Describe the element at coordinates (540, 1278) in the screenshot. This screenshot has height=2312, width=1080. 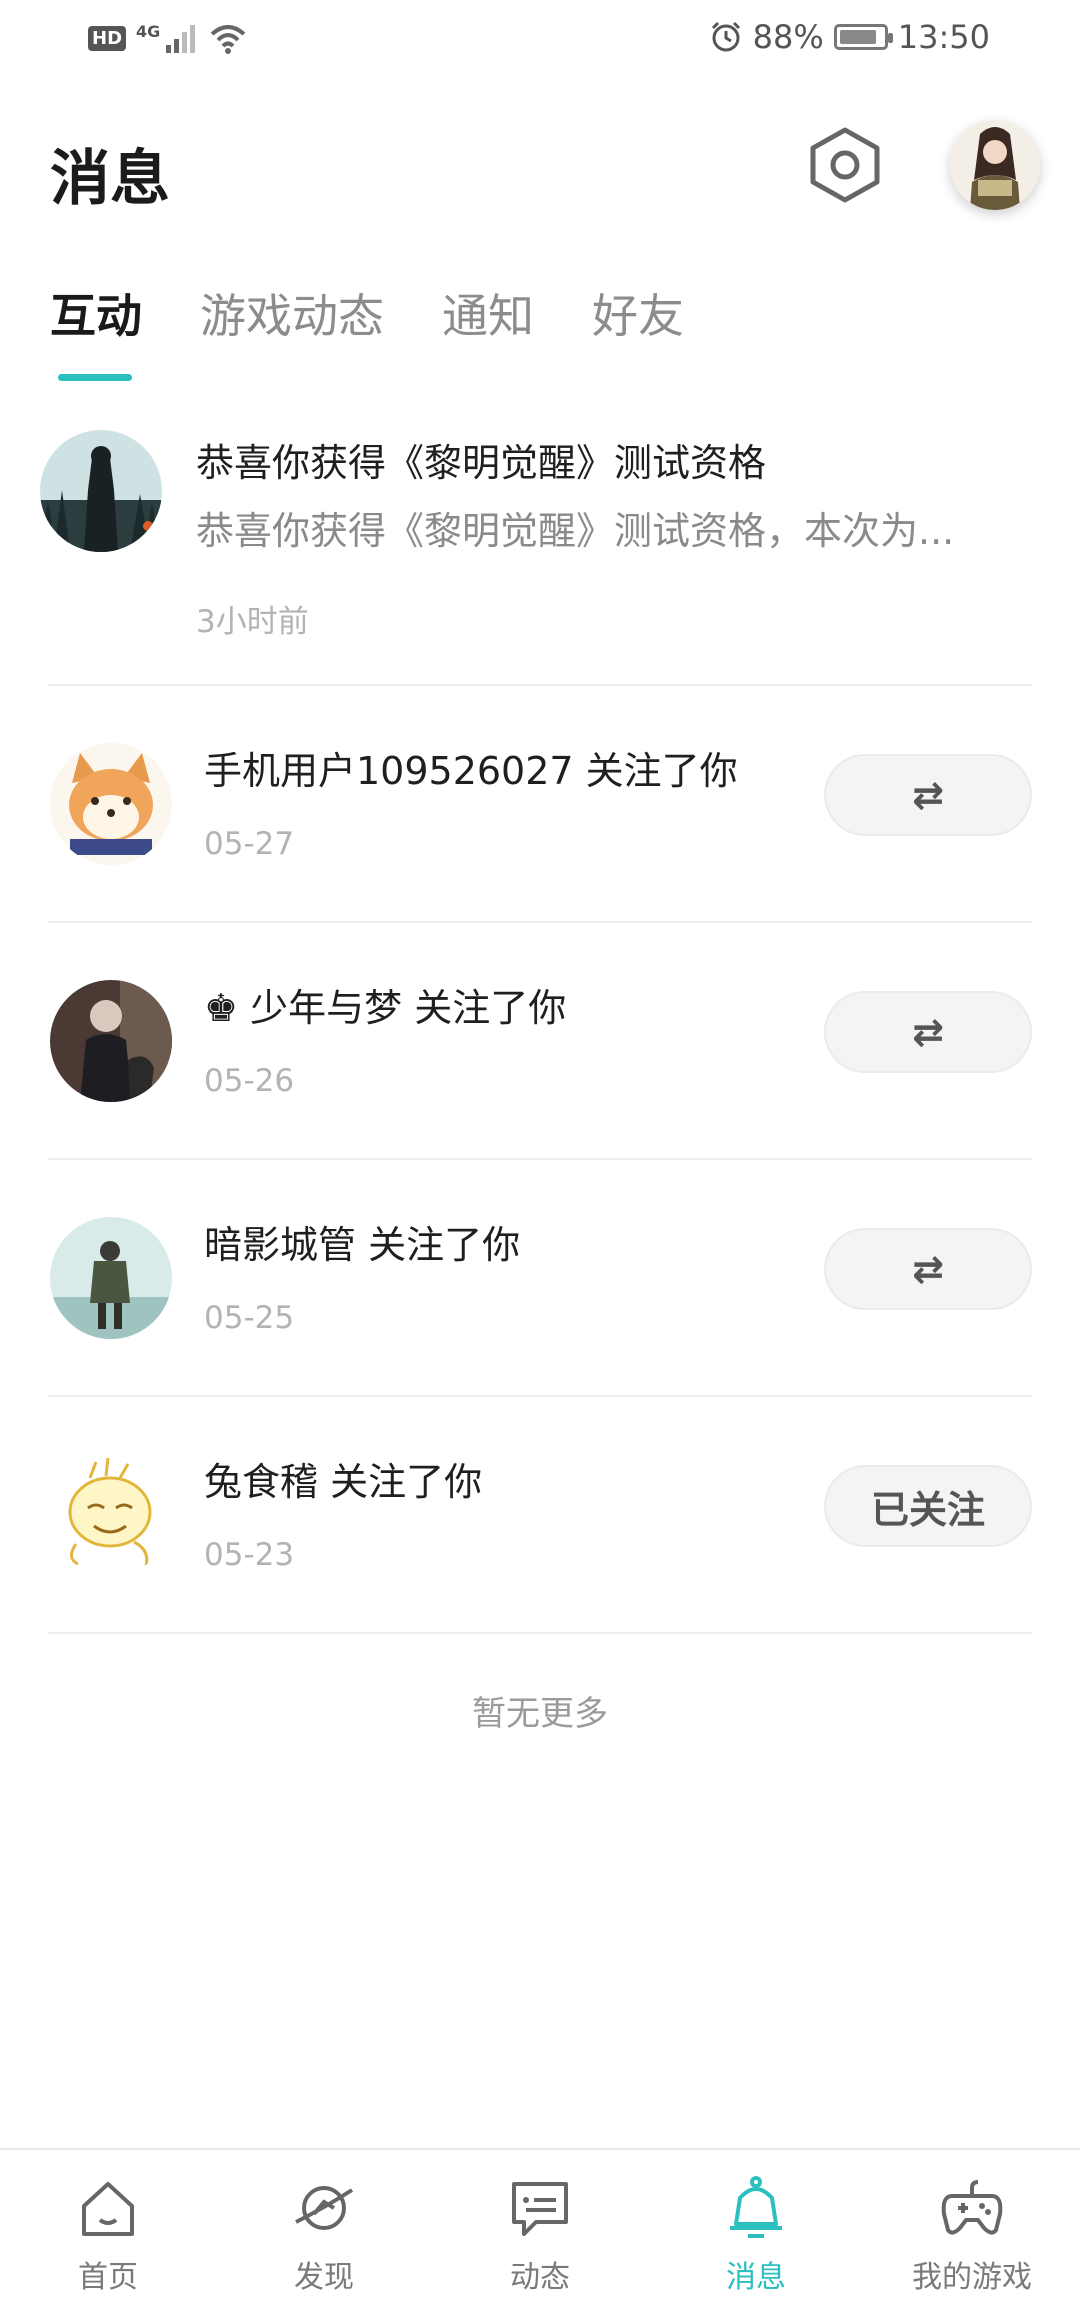
I see `list-item: 暗影城管 关注了你 05-25 ⇄` at that location.